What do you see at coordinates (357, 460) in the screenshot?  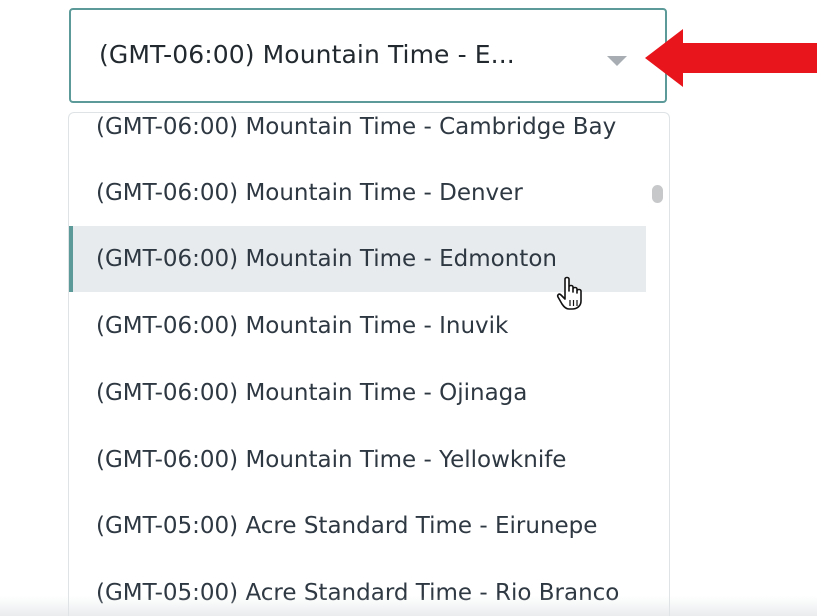 I see `list-item: (GMT-06:00) Mountain Time - Yellowknife` at bounding box center [357, 460].